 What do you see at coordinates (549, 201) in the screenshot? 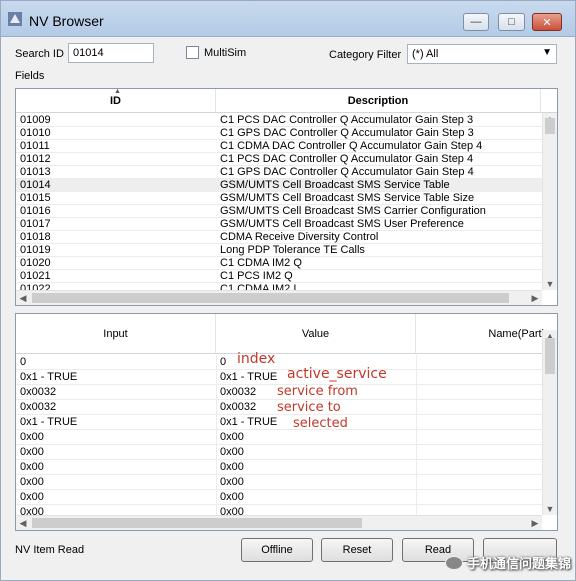
I see `nv-items-vertical-scrollbar: ▲ ▼` at bounding box center [549, 201].